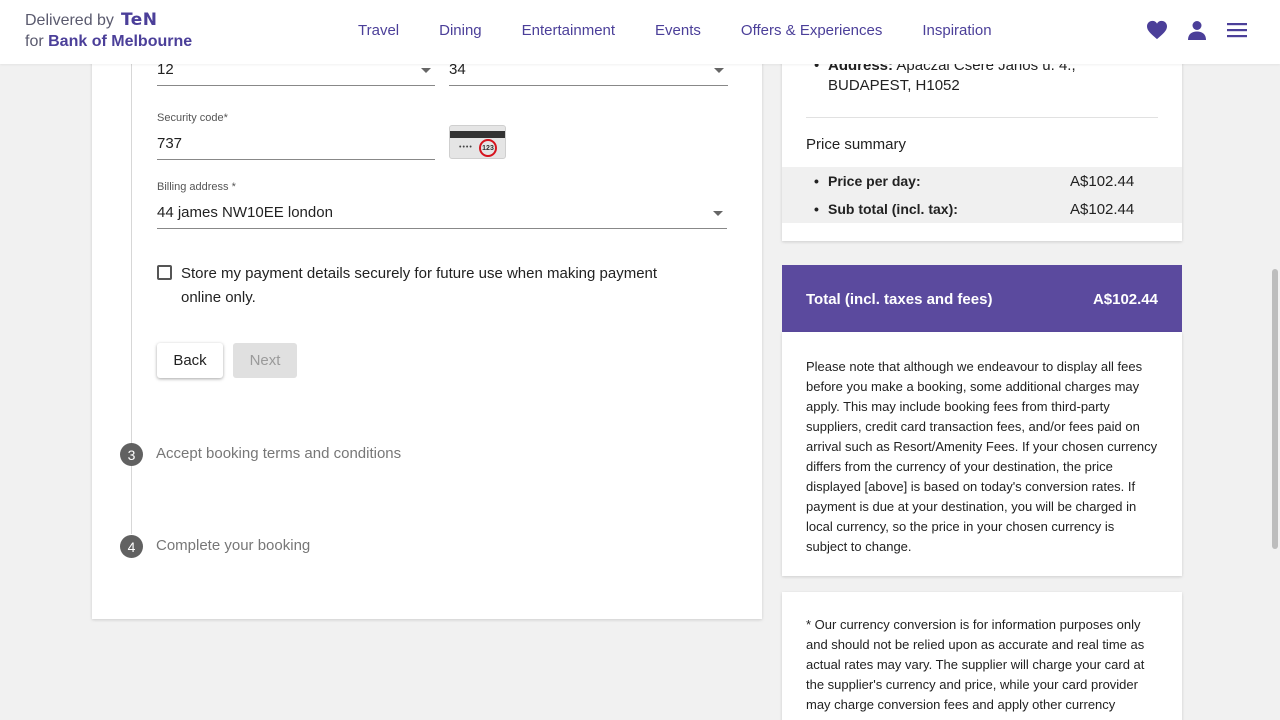  I want to click on price-row: Price per day: A$102.44, so click(982, 181).